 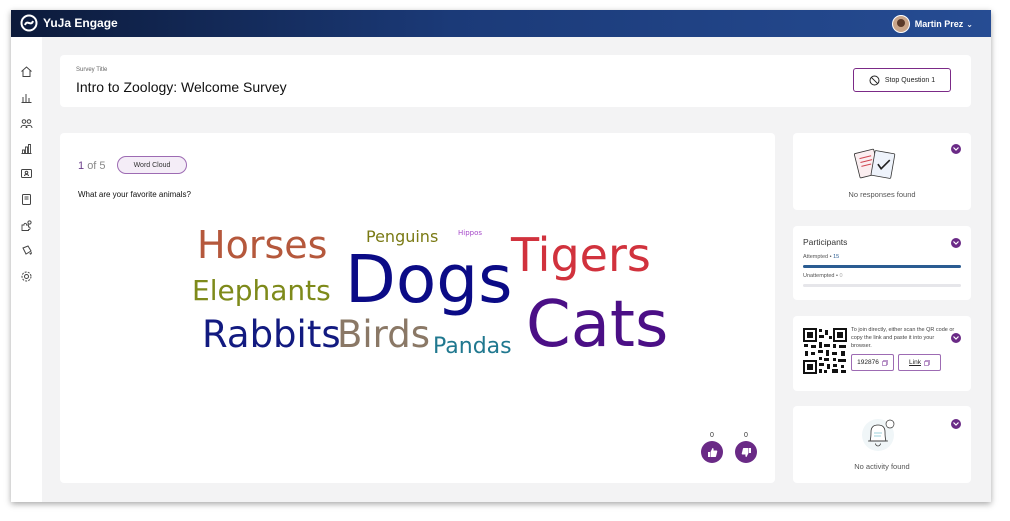 I want to click on avatar, so click(x=900, y=24).